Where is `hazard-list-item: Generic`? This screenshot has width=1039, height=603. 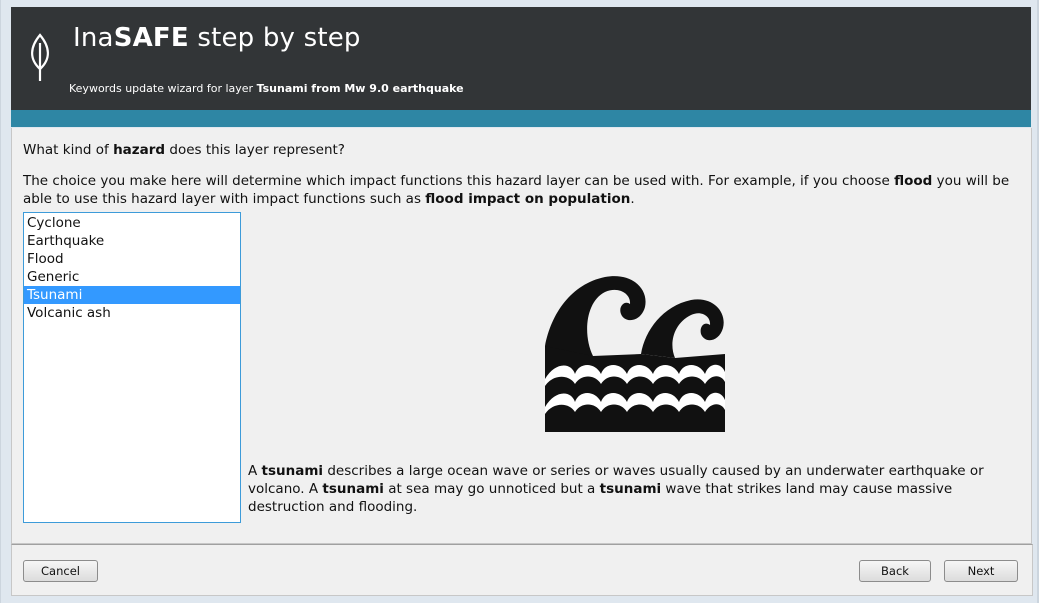
hazard-list-item: Generic is located at coordinates (132, 277).